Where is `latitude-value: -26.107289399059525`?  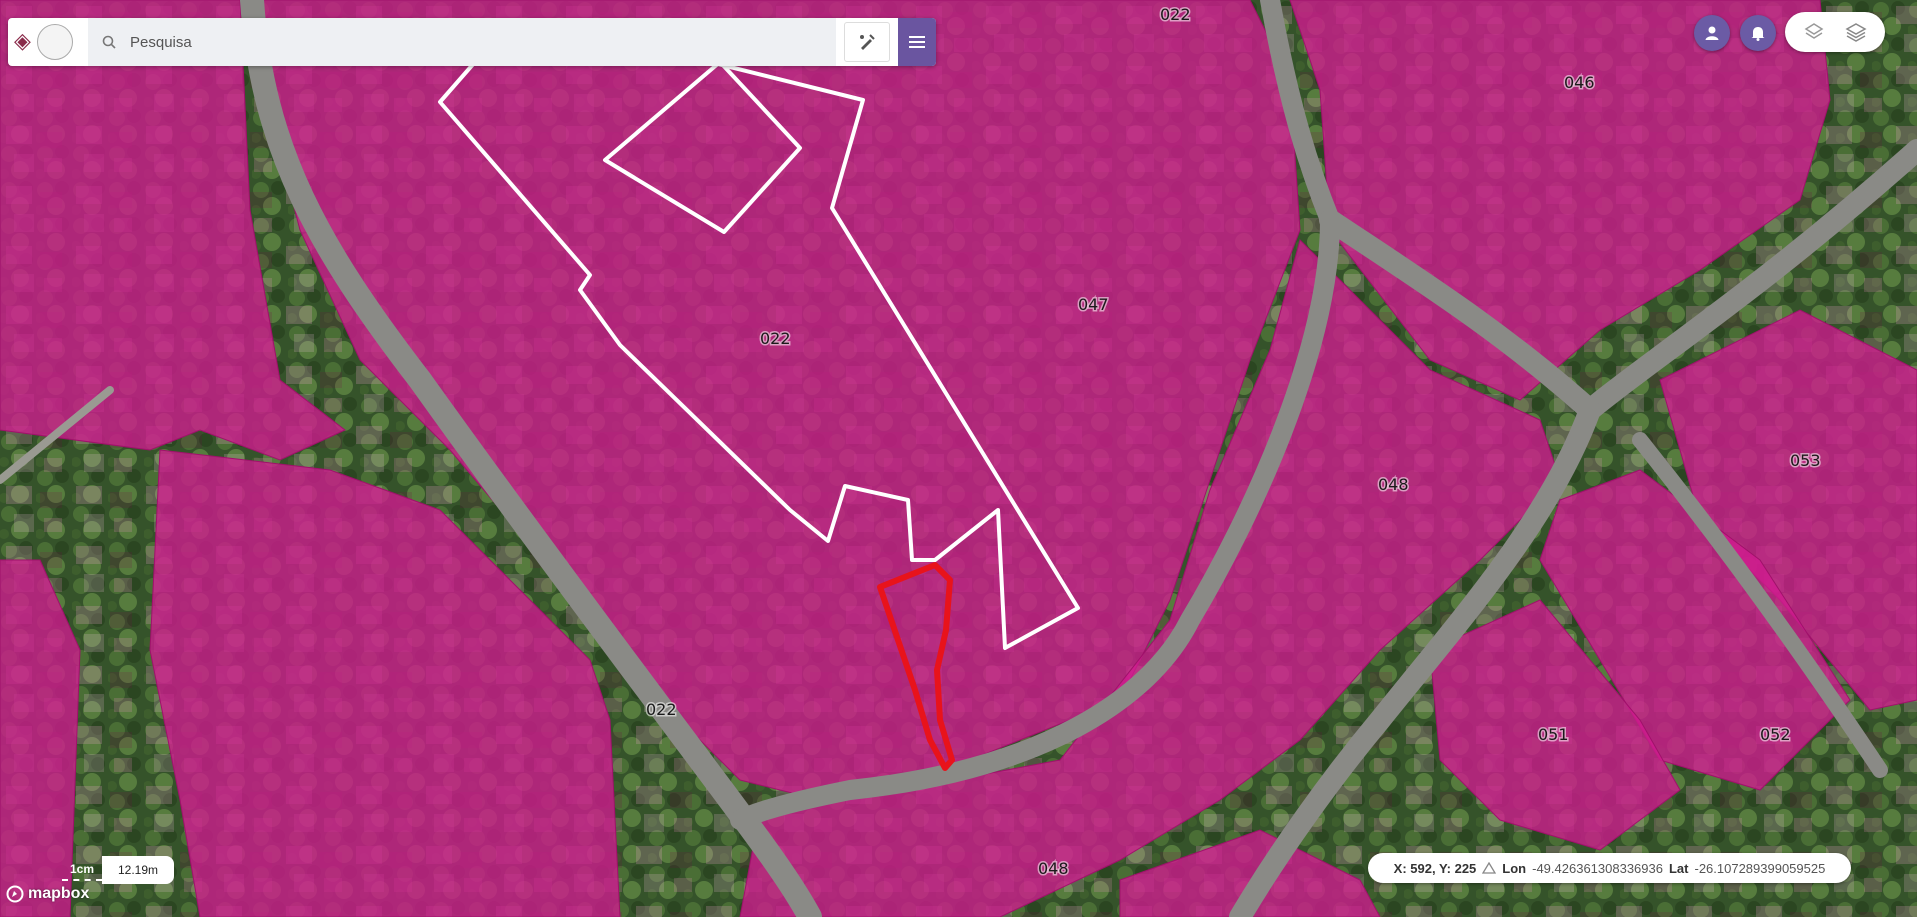
latitude-value: -26.107289399059525 is located at coordinates (1760, 868).